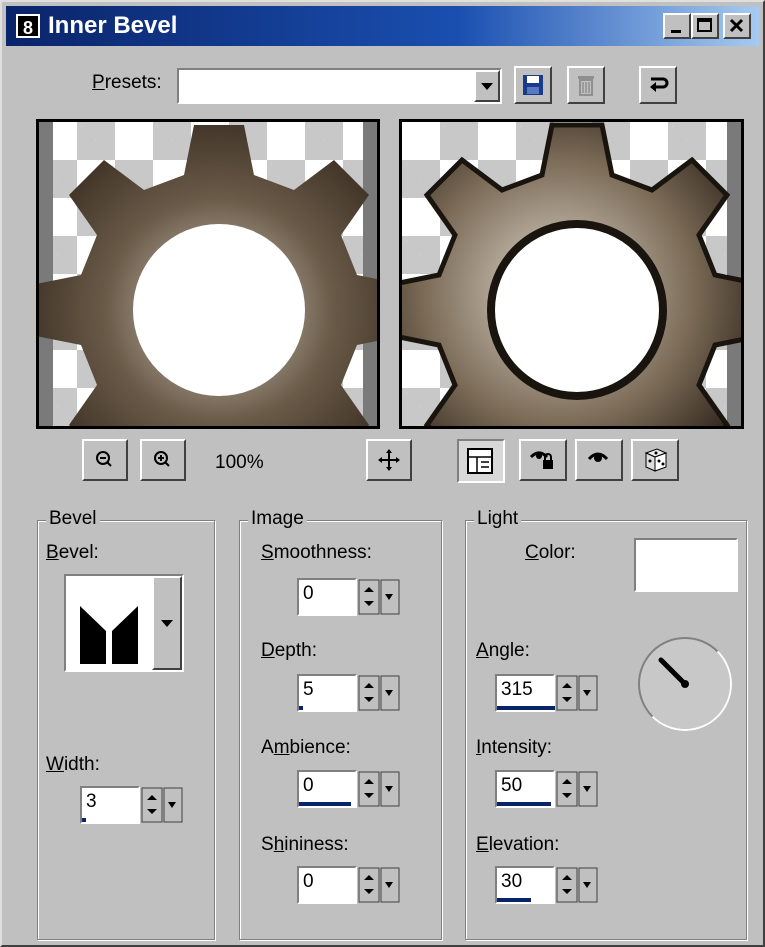 This screenshot has width=765, height=947. Describe the element at coordinates (327, 597) in the screenshot. I see `smoothness-input: 0` at that location.